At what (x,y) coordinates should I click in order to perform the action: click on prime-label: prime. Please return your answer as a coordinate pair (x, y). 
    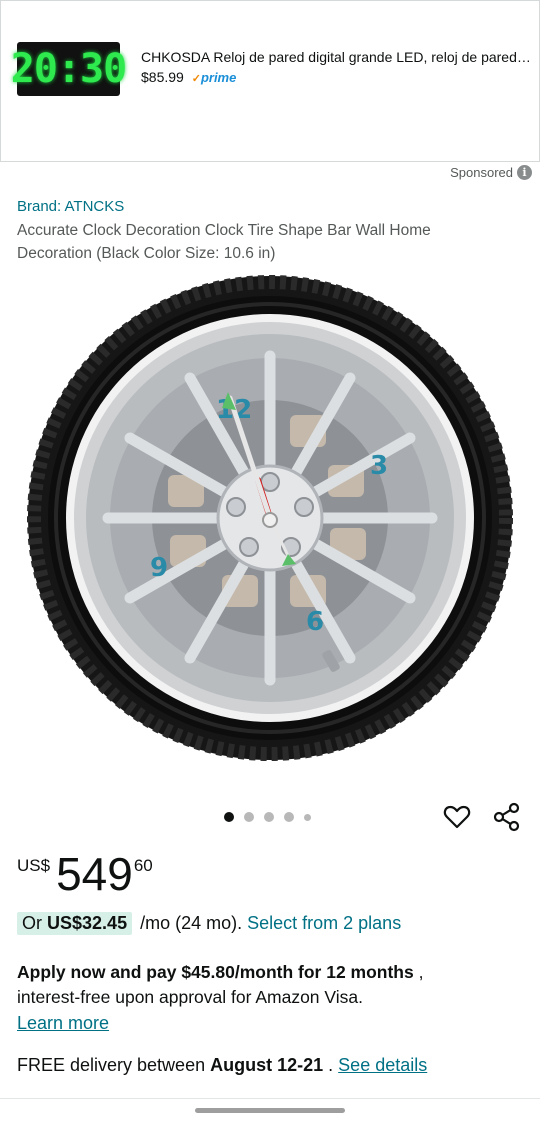
    Looking at the image, I should click on (218, 77).